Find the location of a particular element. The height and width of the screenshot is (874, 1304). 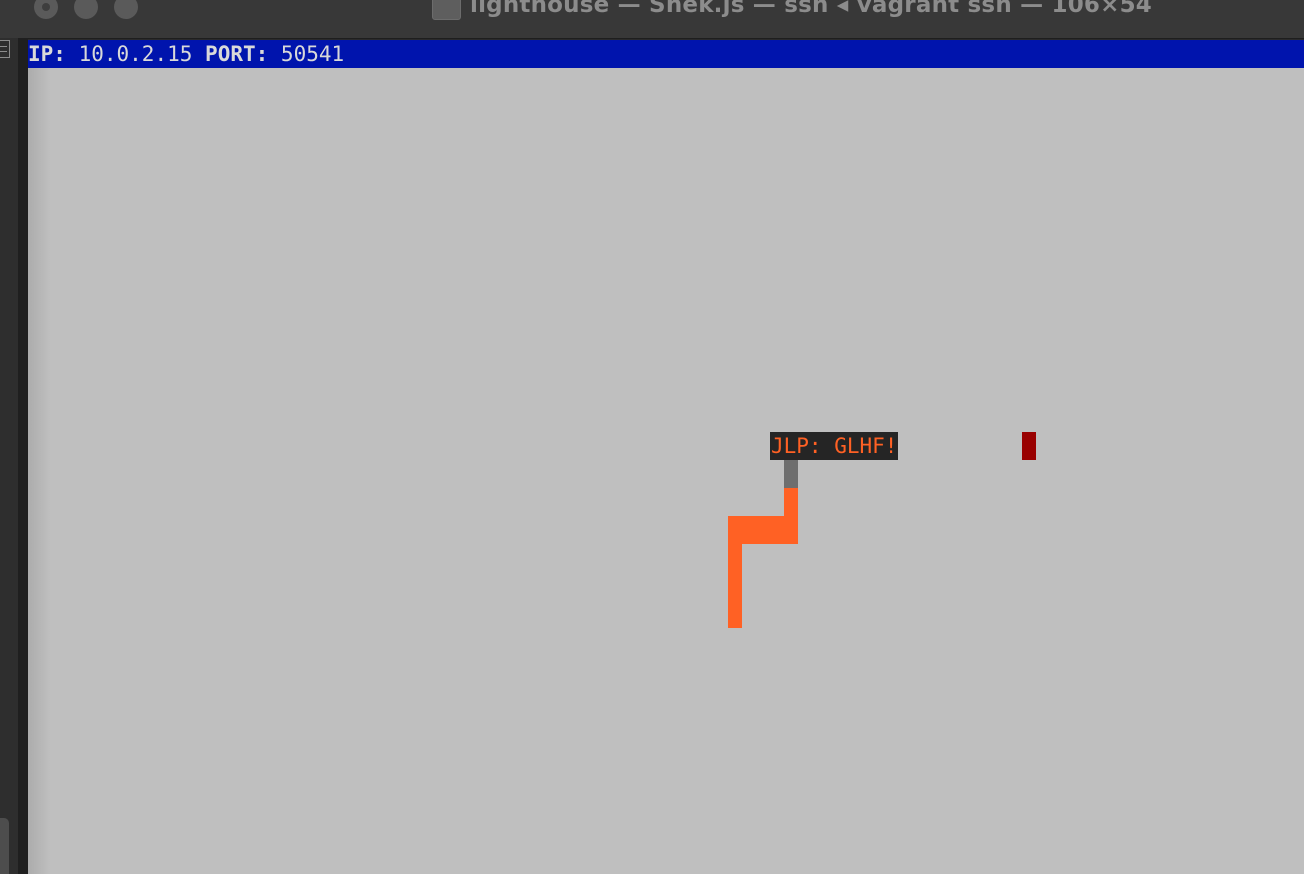

sidebar is located at coordinates (9, 456).